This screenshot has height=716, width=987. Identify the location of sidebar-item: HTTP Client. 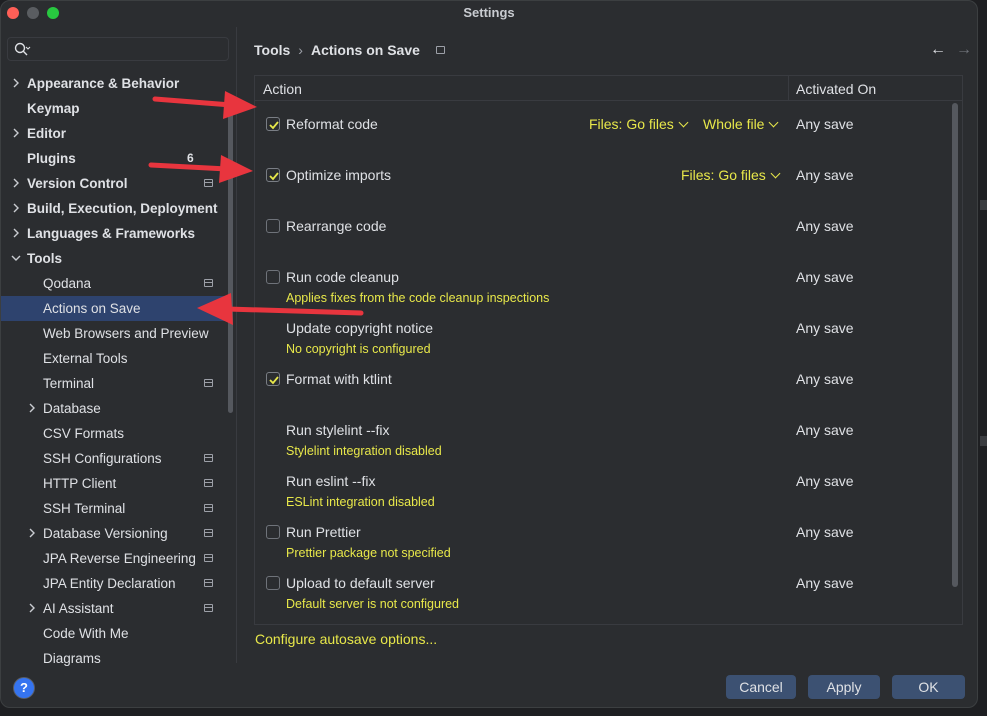
(115, 483).